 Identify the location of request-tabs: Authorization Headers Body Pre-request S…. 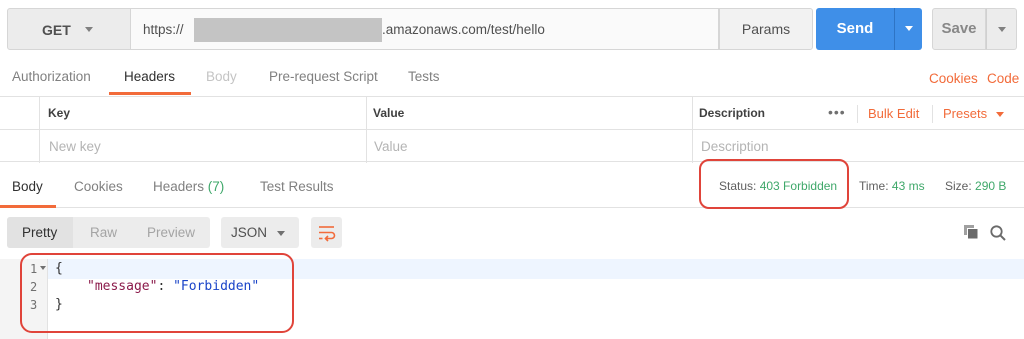
(512, 78).